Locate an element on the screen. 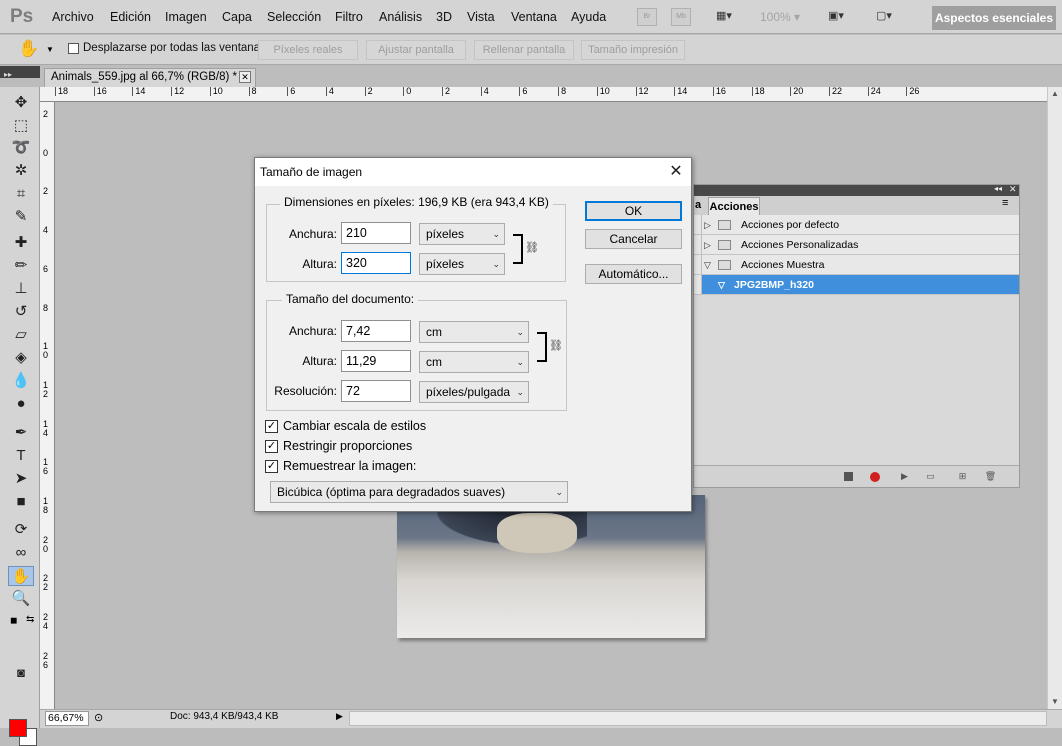 Image resolution: width=1062 pixels, height=746 pixels. menu-3d: 3D is located at coordinates (444, 17).